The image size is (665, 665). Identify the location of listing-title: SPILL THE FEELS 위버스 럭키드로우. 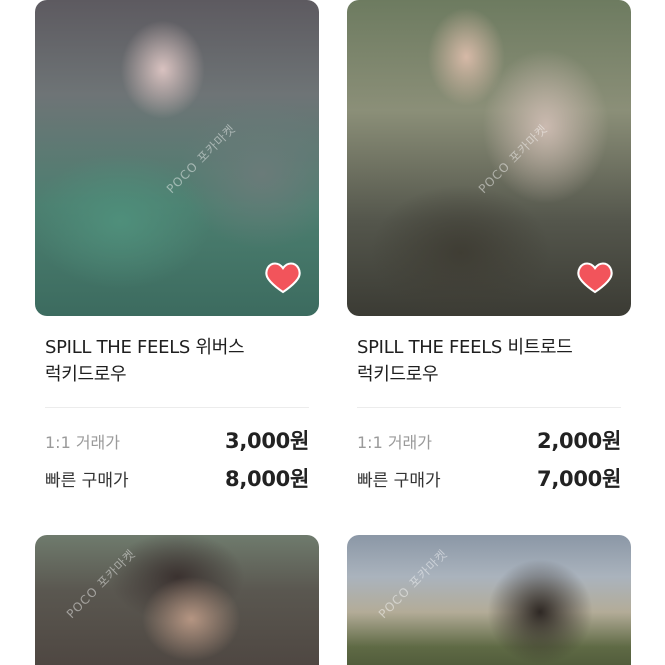
(177, 361).